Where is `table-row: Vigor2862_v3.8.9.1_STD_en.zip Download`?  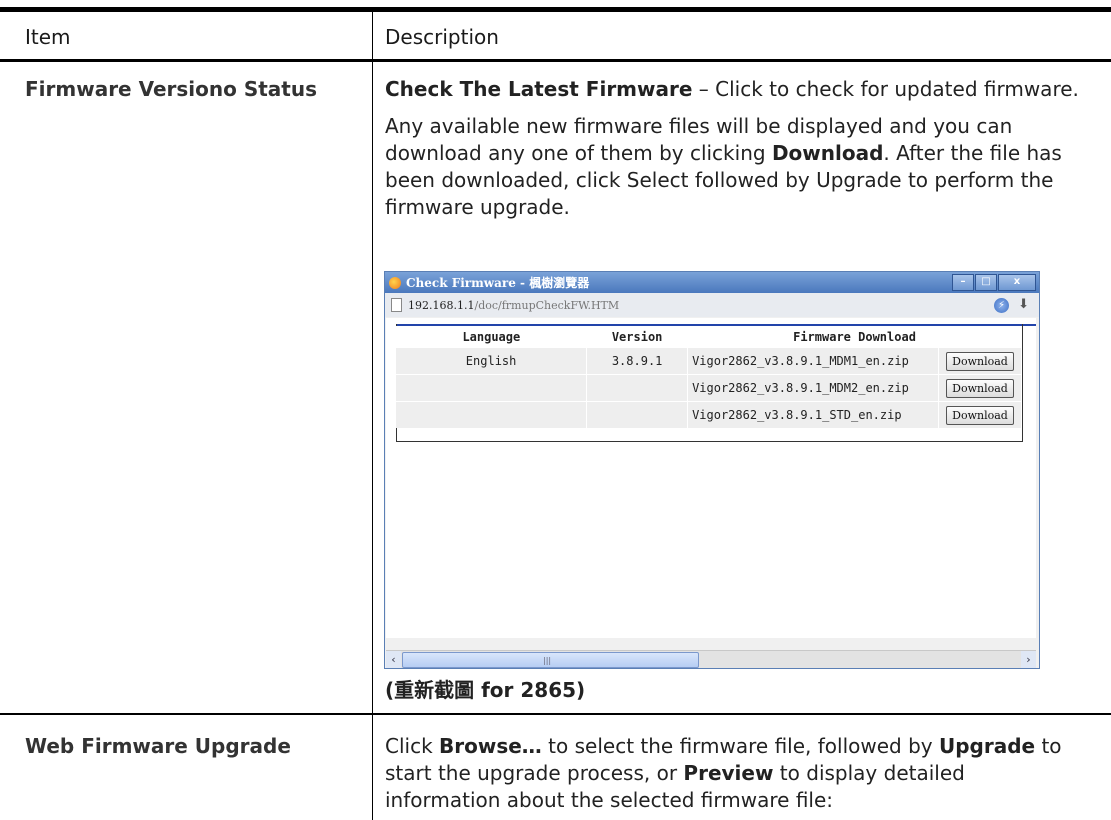 table-row: Vigor2862_v3.8.9.1_STD_en.zip Download is located at coordinates (709, 414).